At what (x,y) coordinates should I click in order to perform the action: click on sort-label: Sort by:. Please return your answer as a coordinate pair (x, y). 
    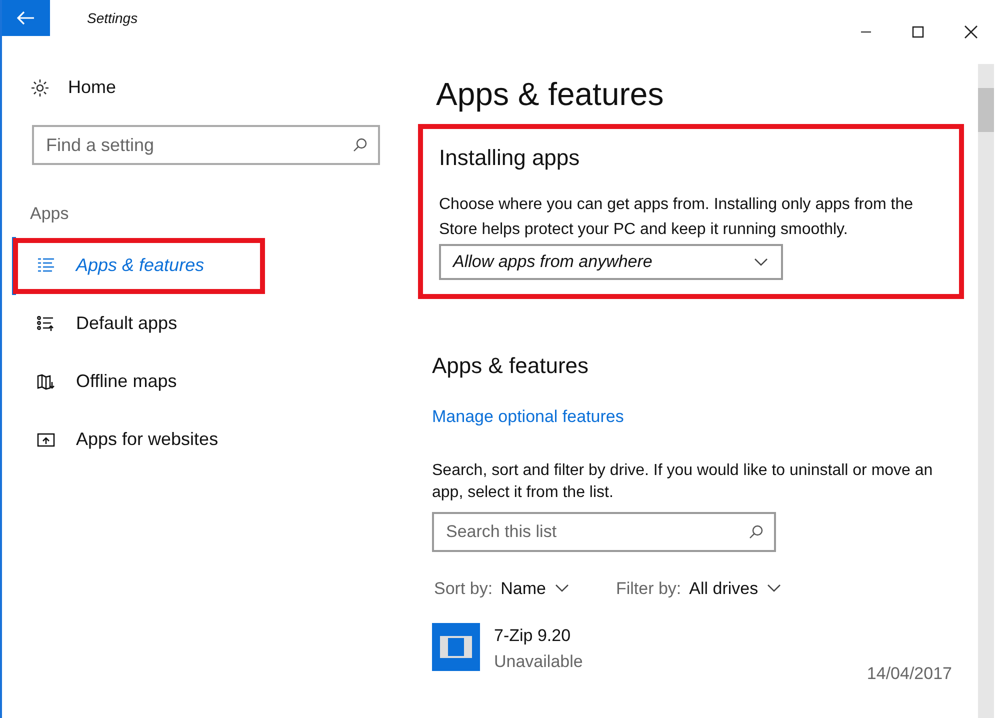
    Looking at the image, I should click on (463, 589).